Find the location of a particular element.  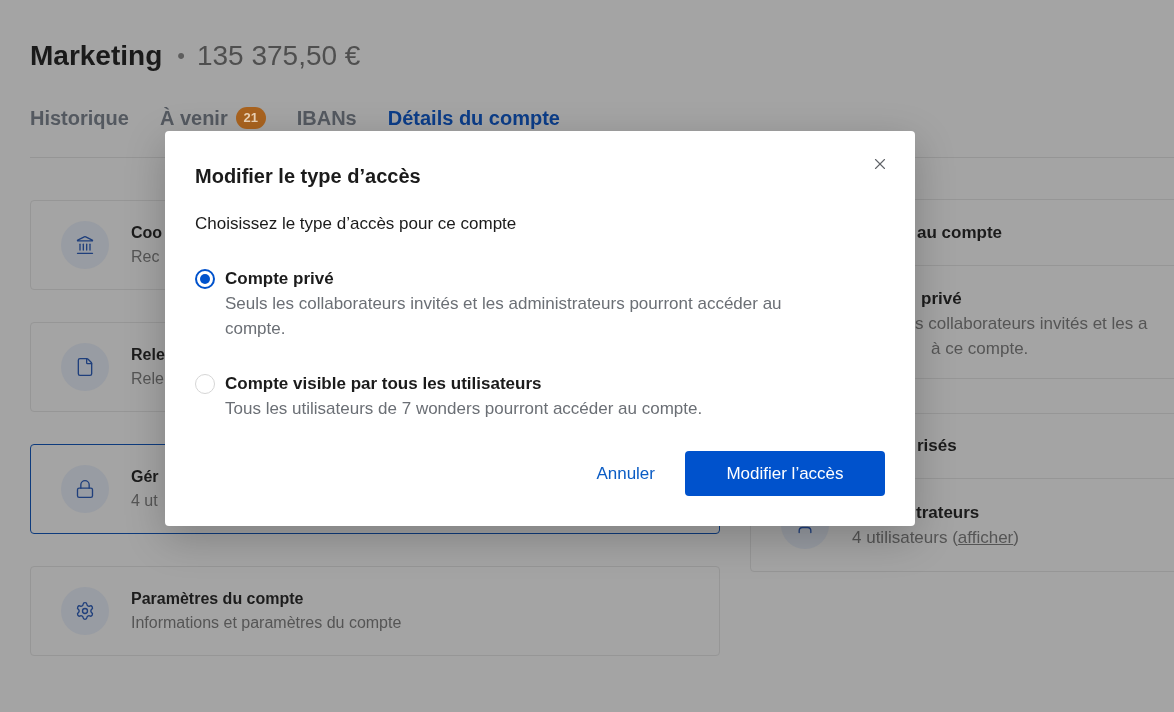

option-description: Tous les utilisateurs de 7 wonders pourront accéder au compte. is located at coordinates (464, 409).